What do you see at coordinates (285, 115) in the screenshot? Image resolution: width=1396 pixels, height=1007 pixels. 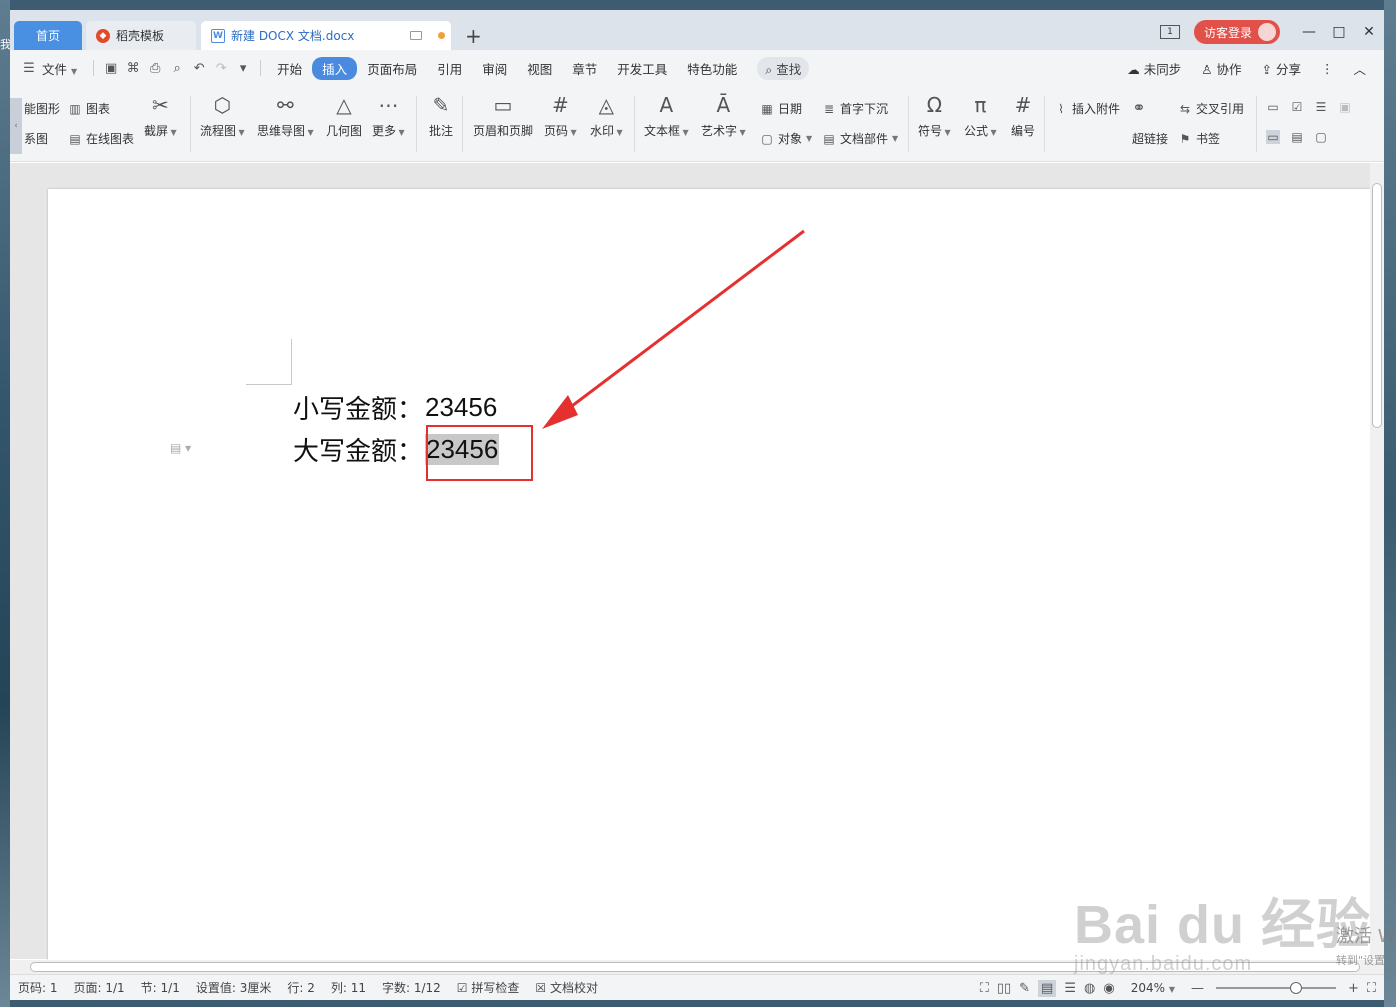 I see `mindmap-button: ⚯ 思维导图 ▼` at bounding box center [285, 115].